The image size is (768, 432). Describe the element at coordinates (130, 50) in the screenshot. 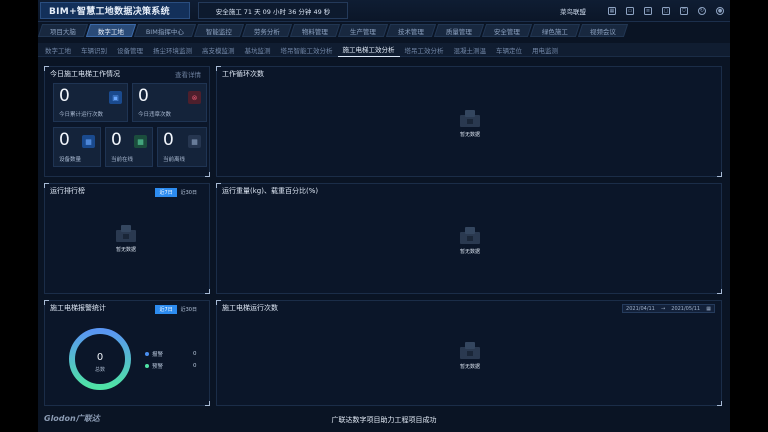

I see `subnav-equipment: 设备管理` at that location.